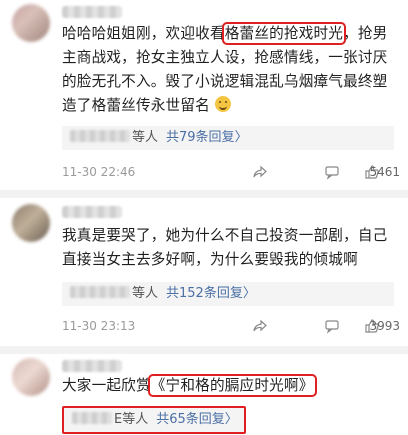 This screenshot has height=435, width=408. What do you see at coordinates (154, 420) in the screenshot?
I see `reply-summary-box: E等人 共65条回复〉` at bounding box center [154, 420].